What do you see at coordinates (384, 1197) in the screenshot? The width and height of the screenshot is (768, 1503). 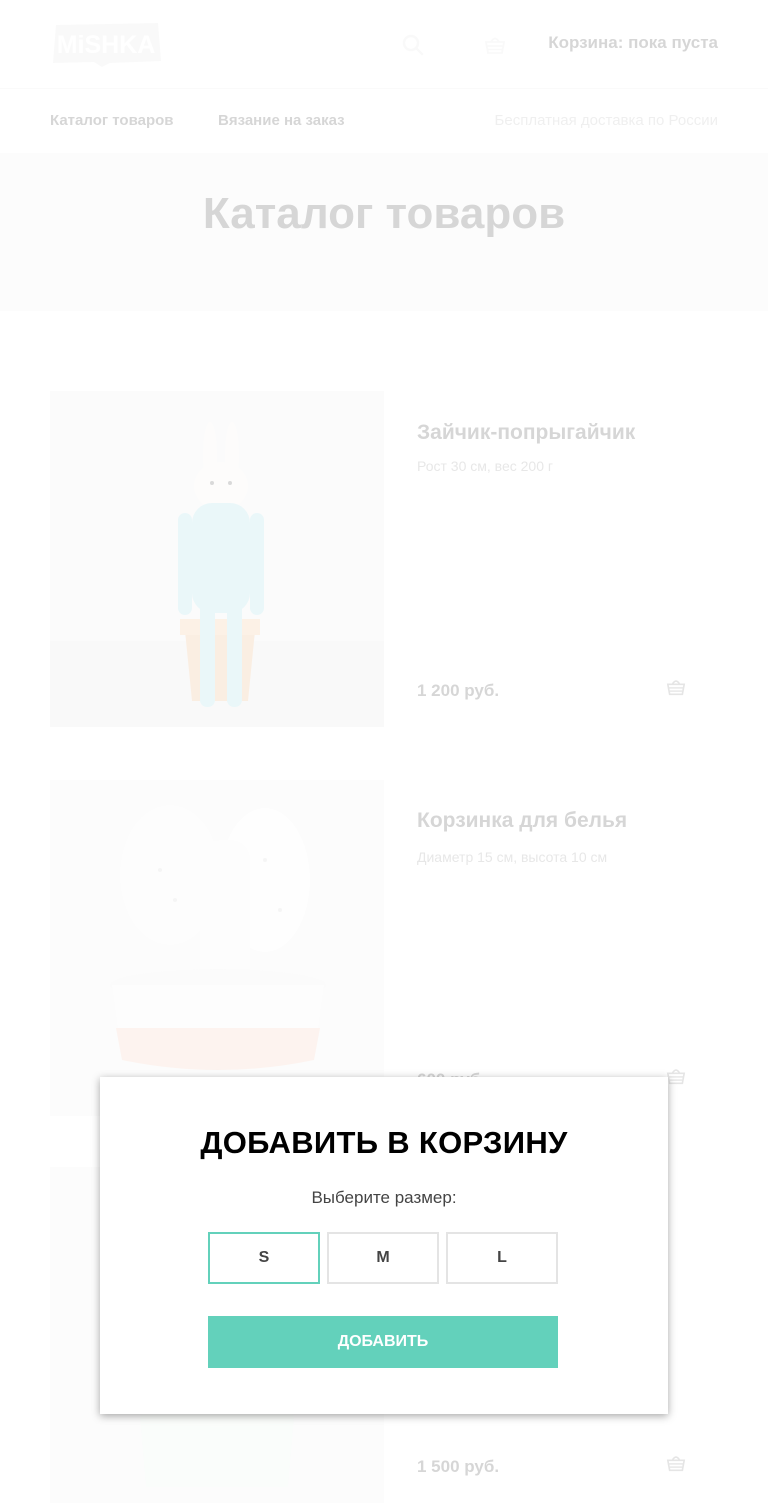 I see `size-prompt: Выберите размер:` at bounding box center [384, 1197].